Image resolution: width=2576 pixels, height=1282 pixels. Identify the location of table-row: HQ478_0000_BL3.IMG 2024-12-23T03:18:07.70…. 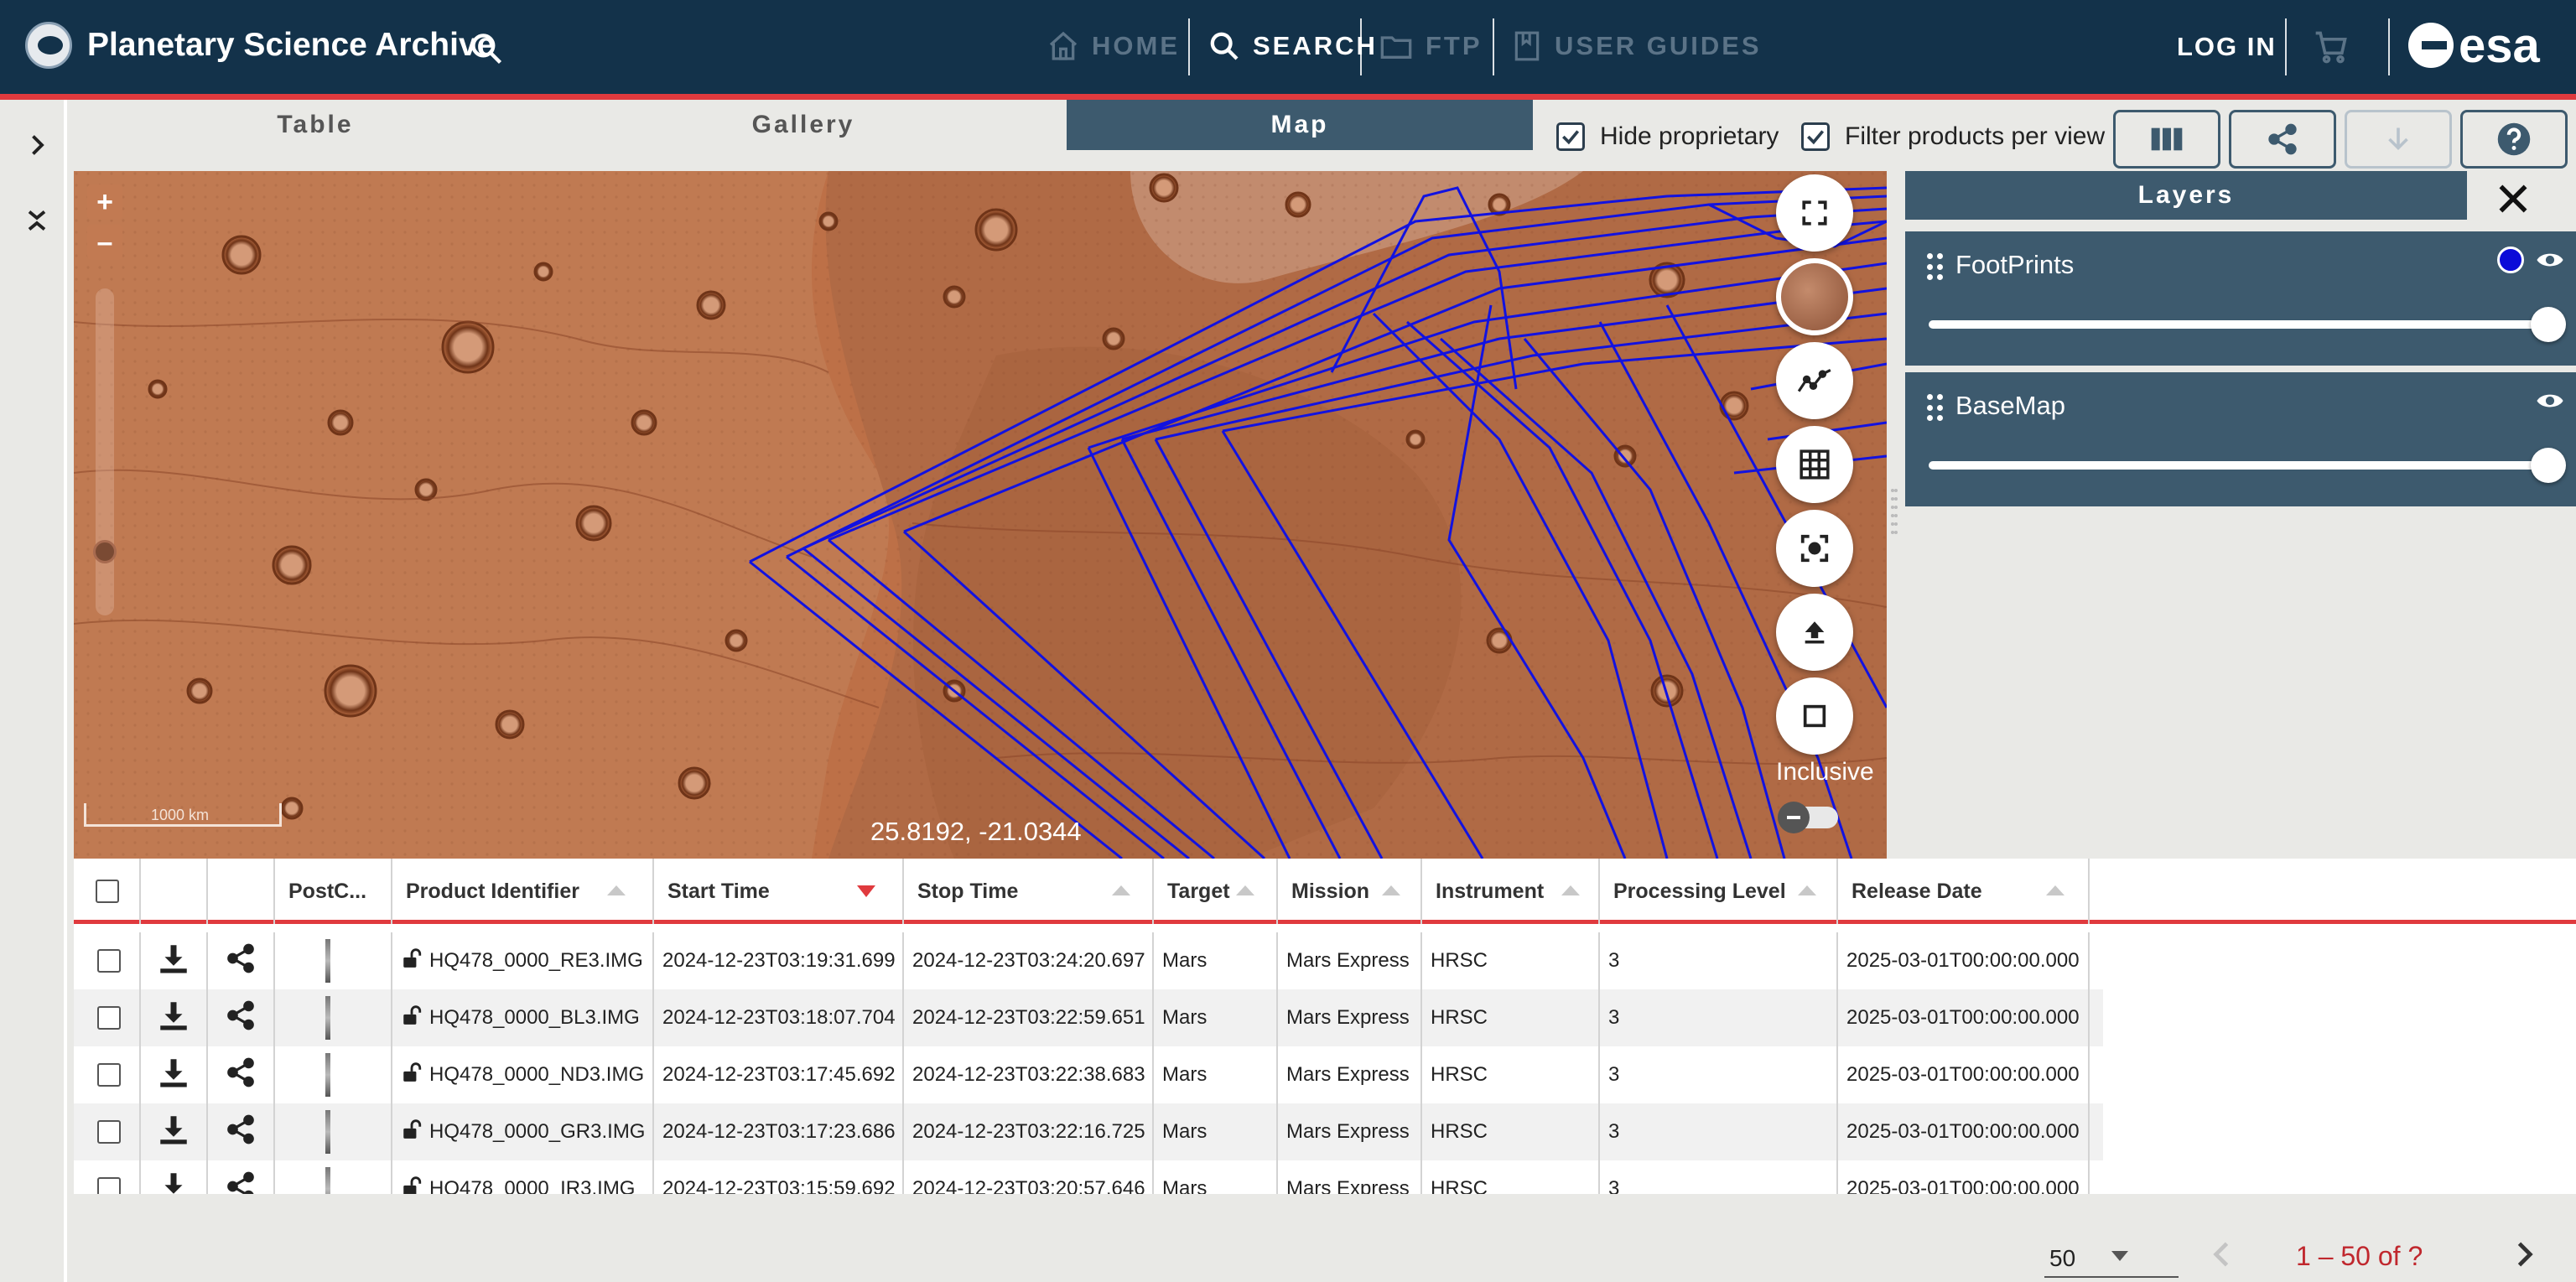
(1088, 1017).